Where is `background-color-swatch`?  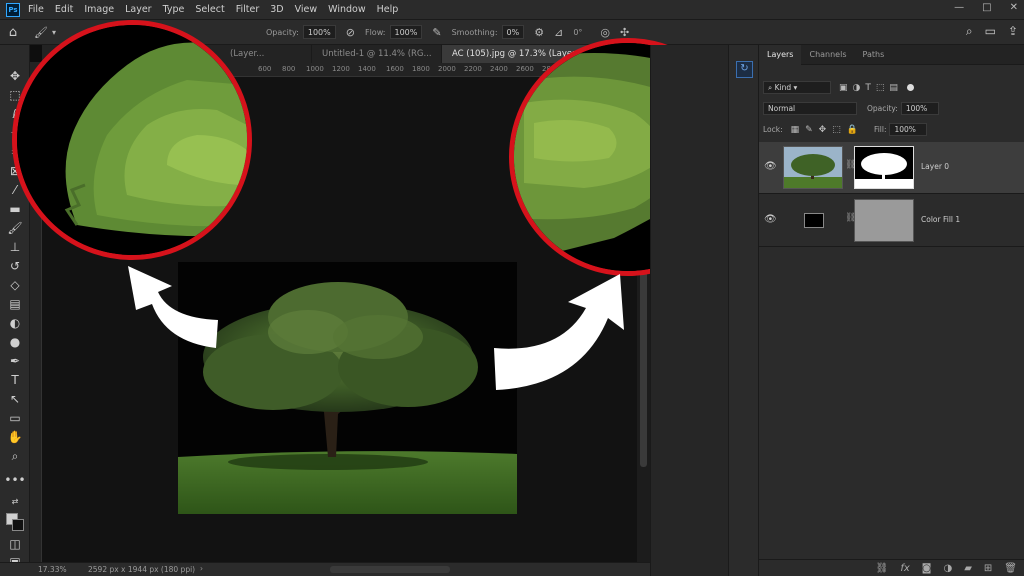
background-color-swatch is located at coordinates (18, 525).